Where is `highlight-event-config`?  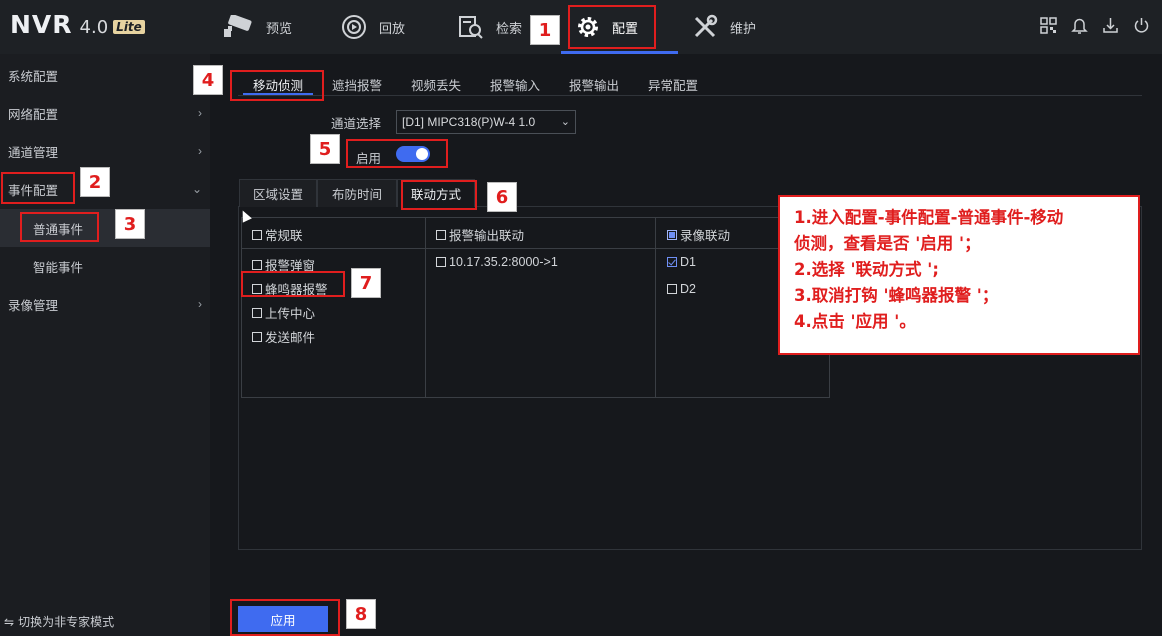
highlight-event-config is located at coordinates (38, 188).